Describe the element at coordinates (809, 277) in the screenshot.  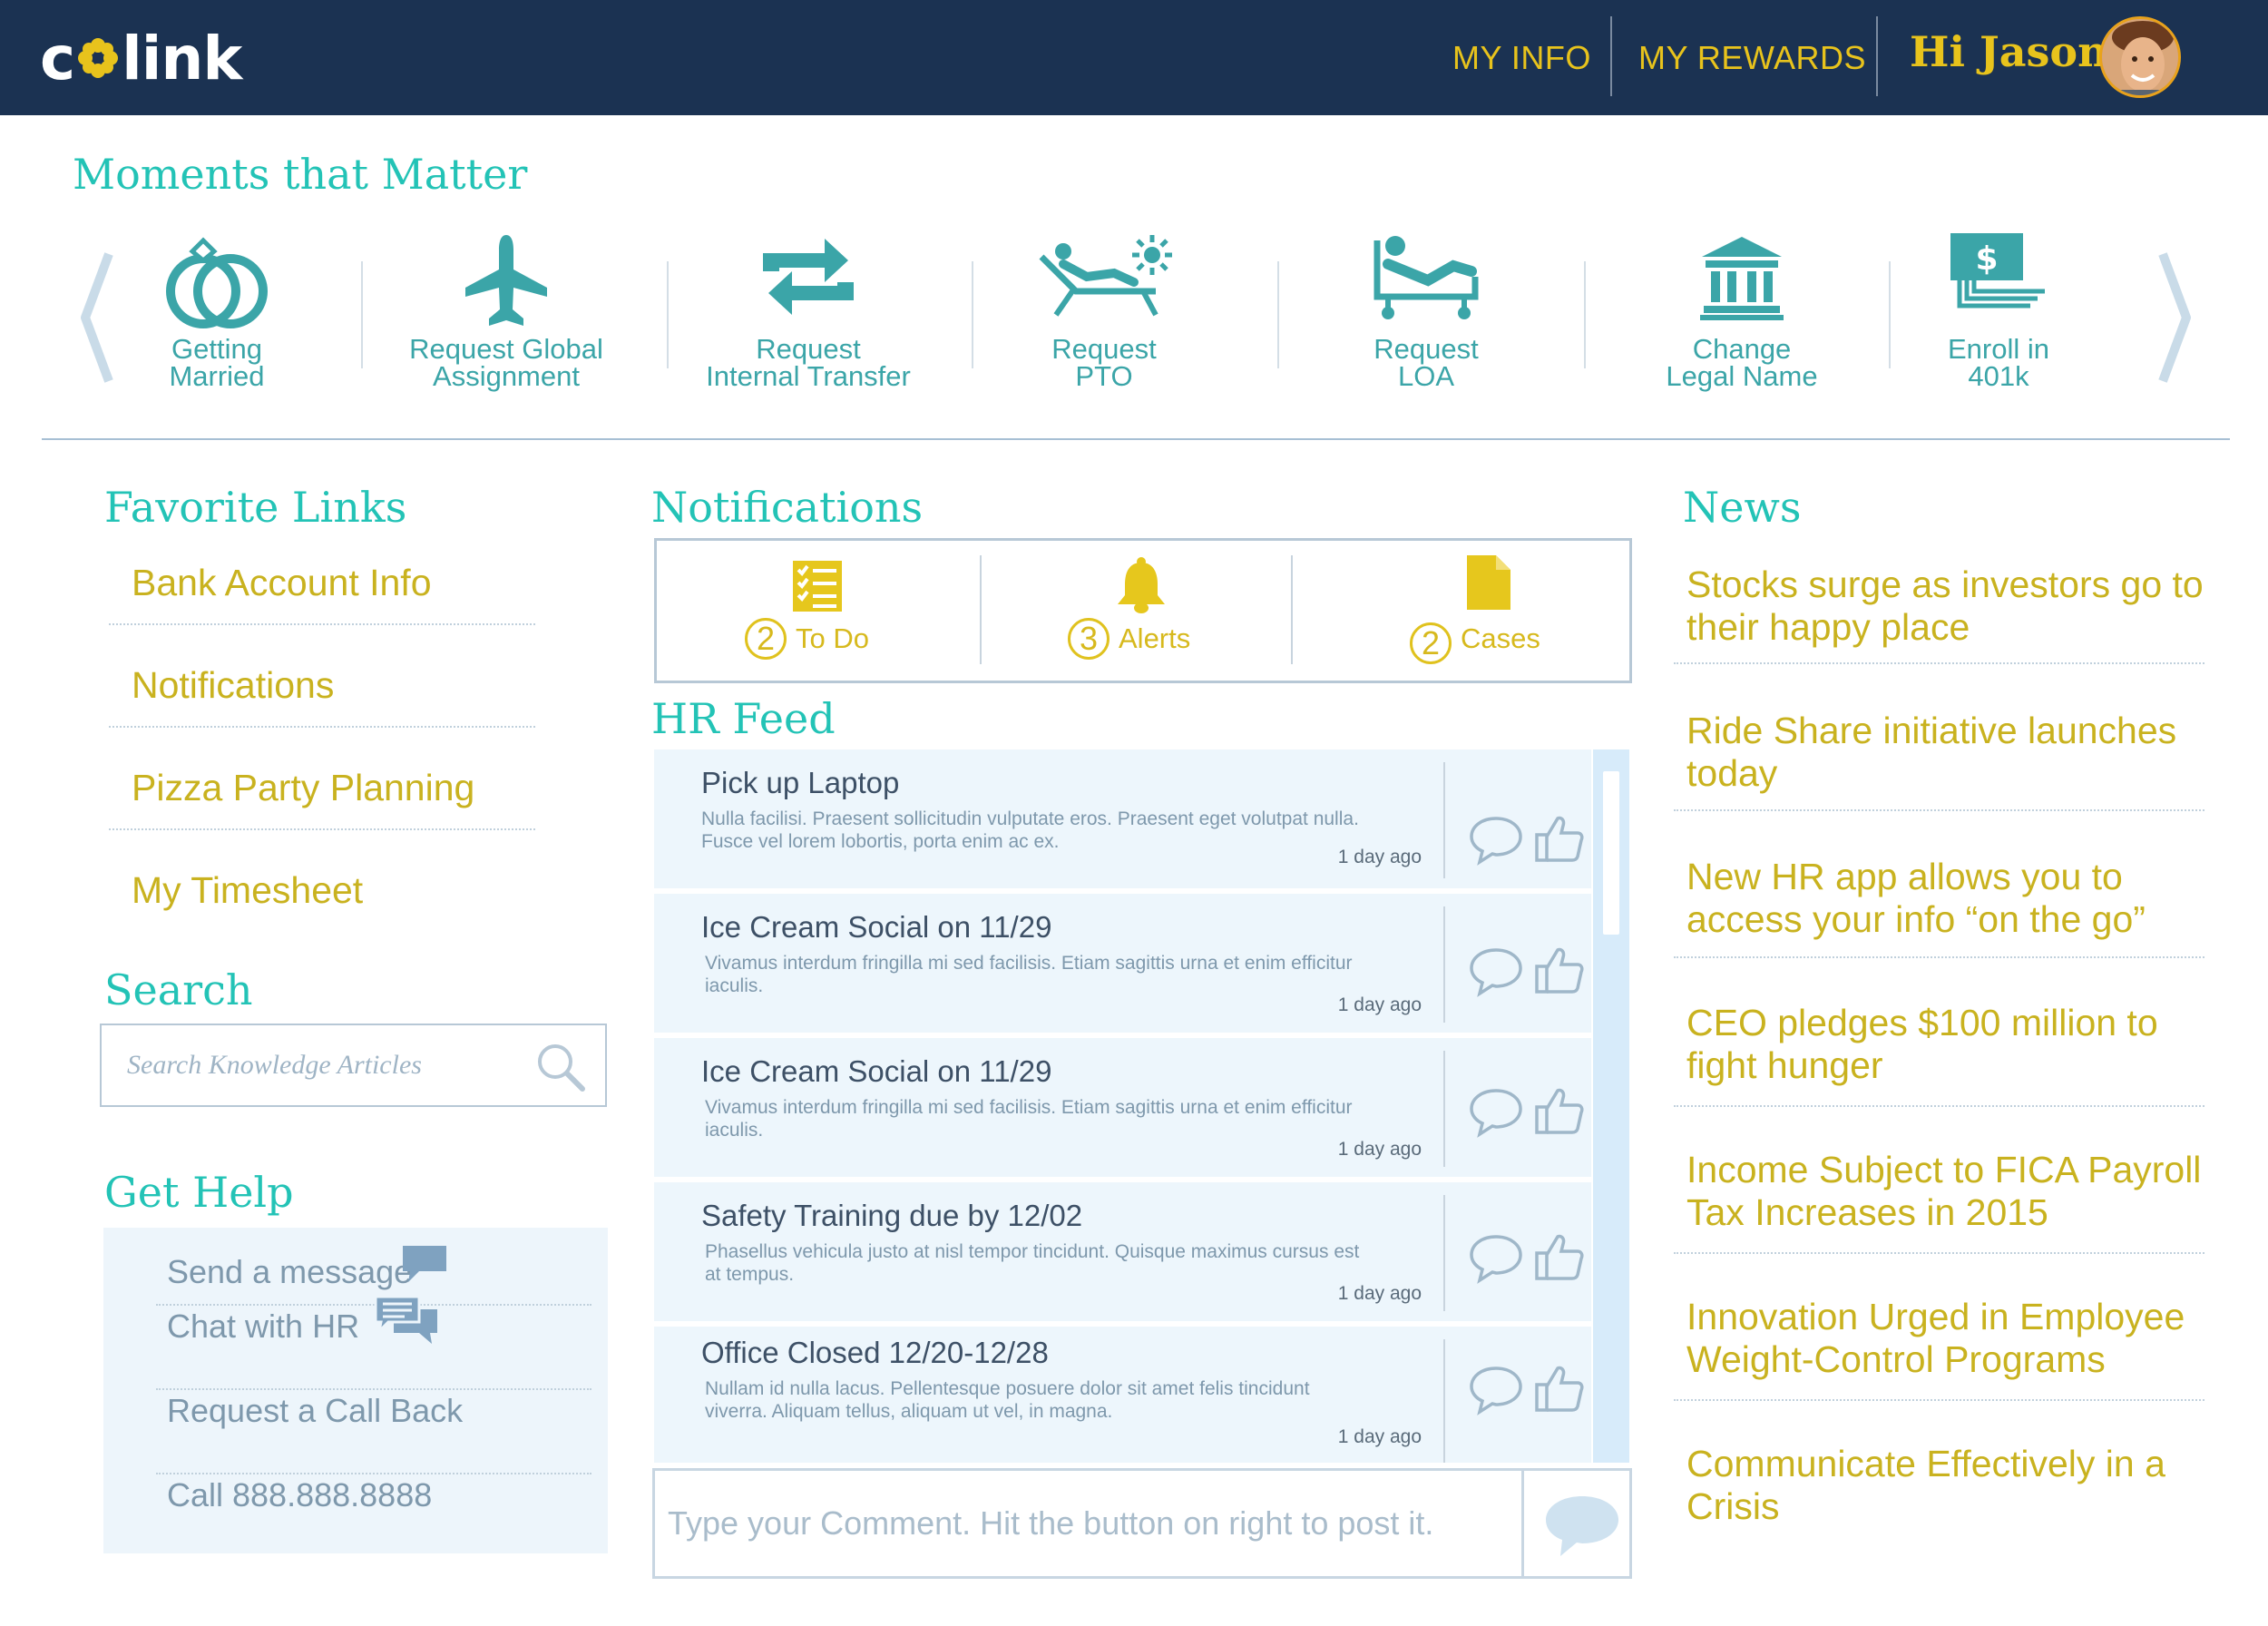
I see `transfer-icon` at that location.